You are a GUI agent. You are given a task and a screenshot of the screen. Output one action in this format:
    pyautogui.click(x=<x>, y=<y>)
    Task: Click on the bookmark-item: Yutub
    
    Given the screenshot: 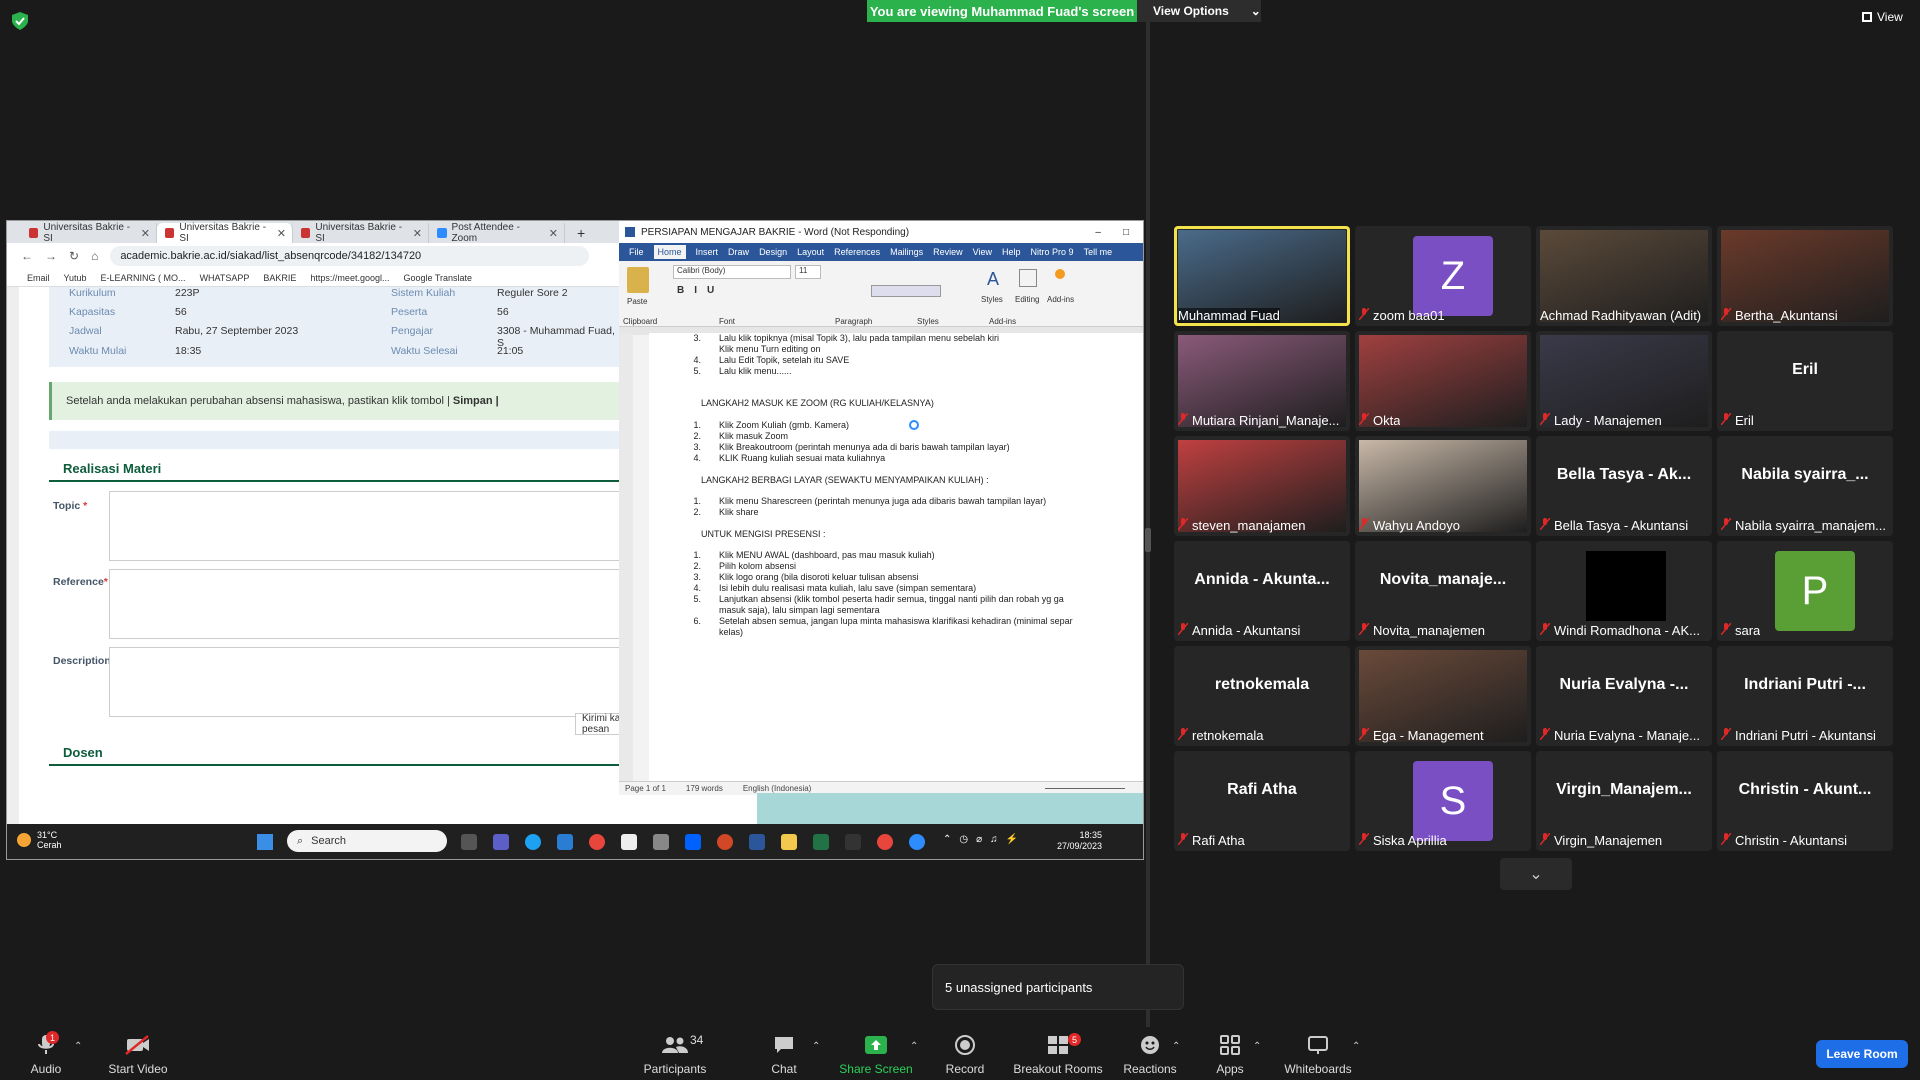 What is the action you would take?
    pyautogui.click(x=75, y=278)
    